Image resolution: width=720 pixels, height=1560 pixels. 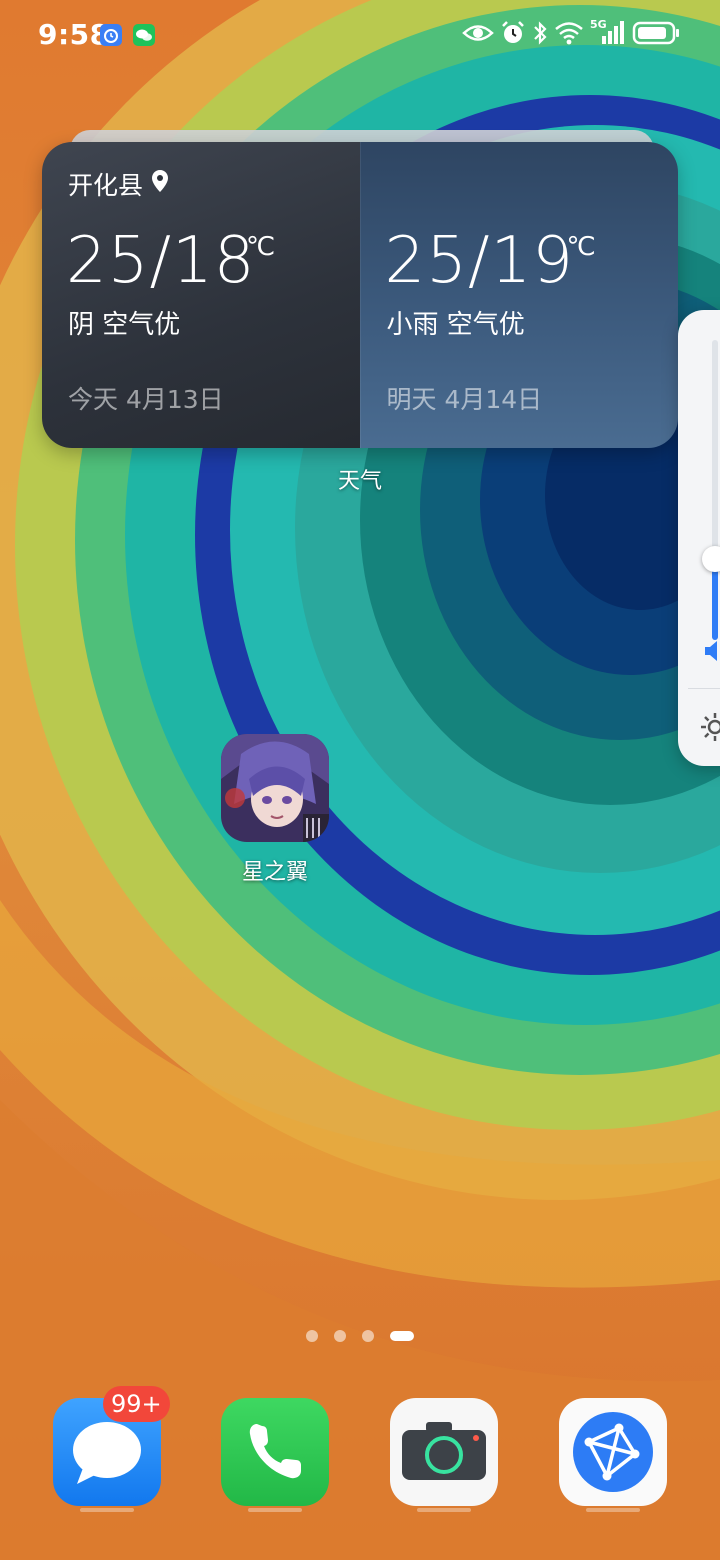 I want to click on page-dot-active, so click(x=402, y=1336).